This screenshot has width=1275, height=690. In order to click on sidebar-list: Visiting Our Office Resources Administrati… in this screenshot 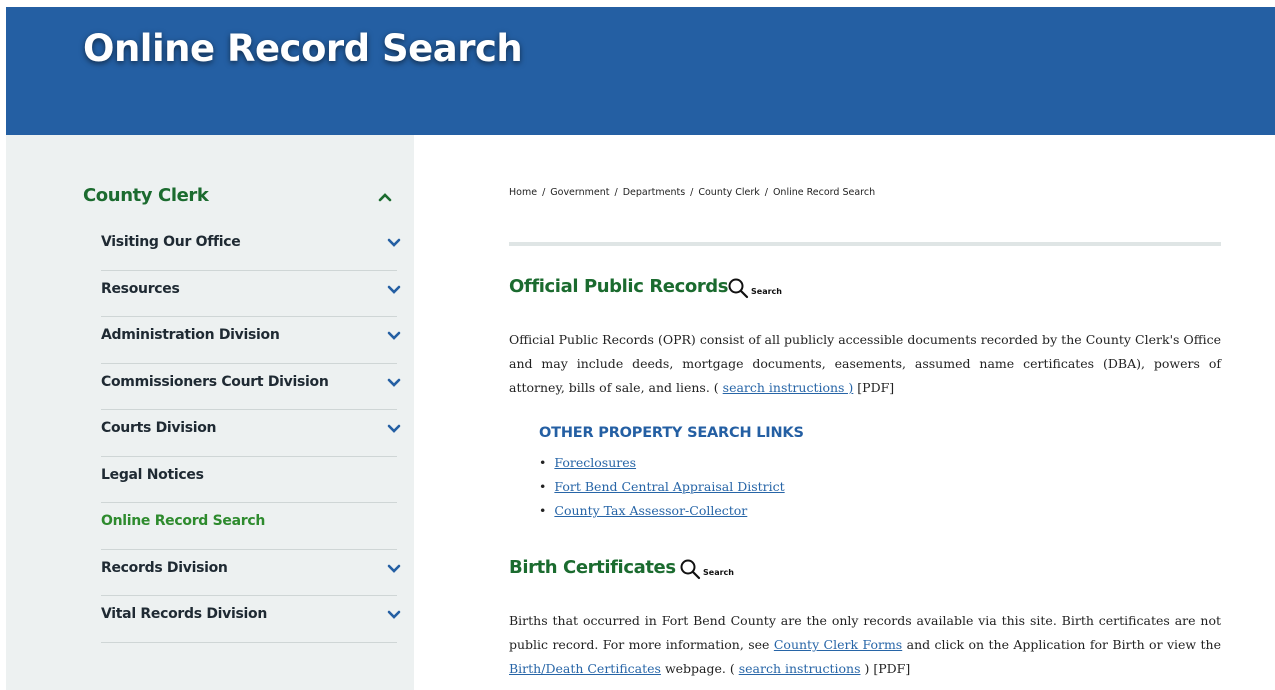, I will do `click(251, 433)`.